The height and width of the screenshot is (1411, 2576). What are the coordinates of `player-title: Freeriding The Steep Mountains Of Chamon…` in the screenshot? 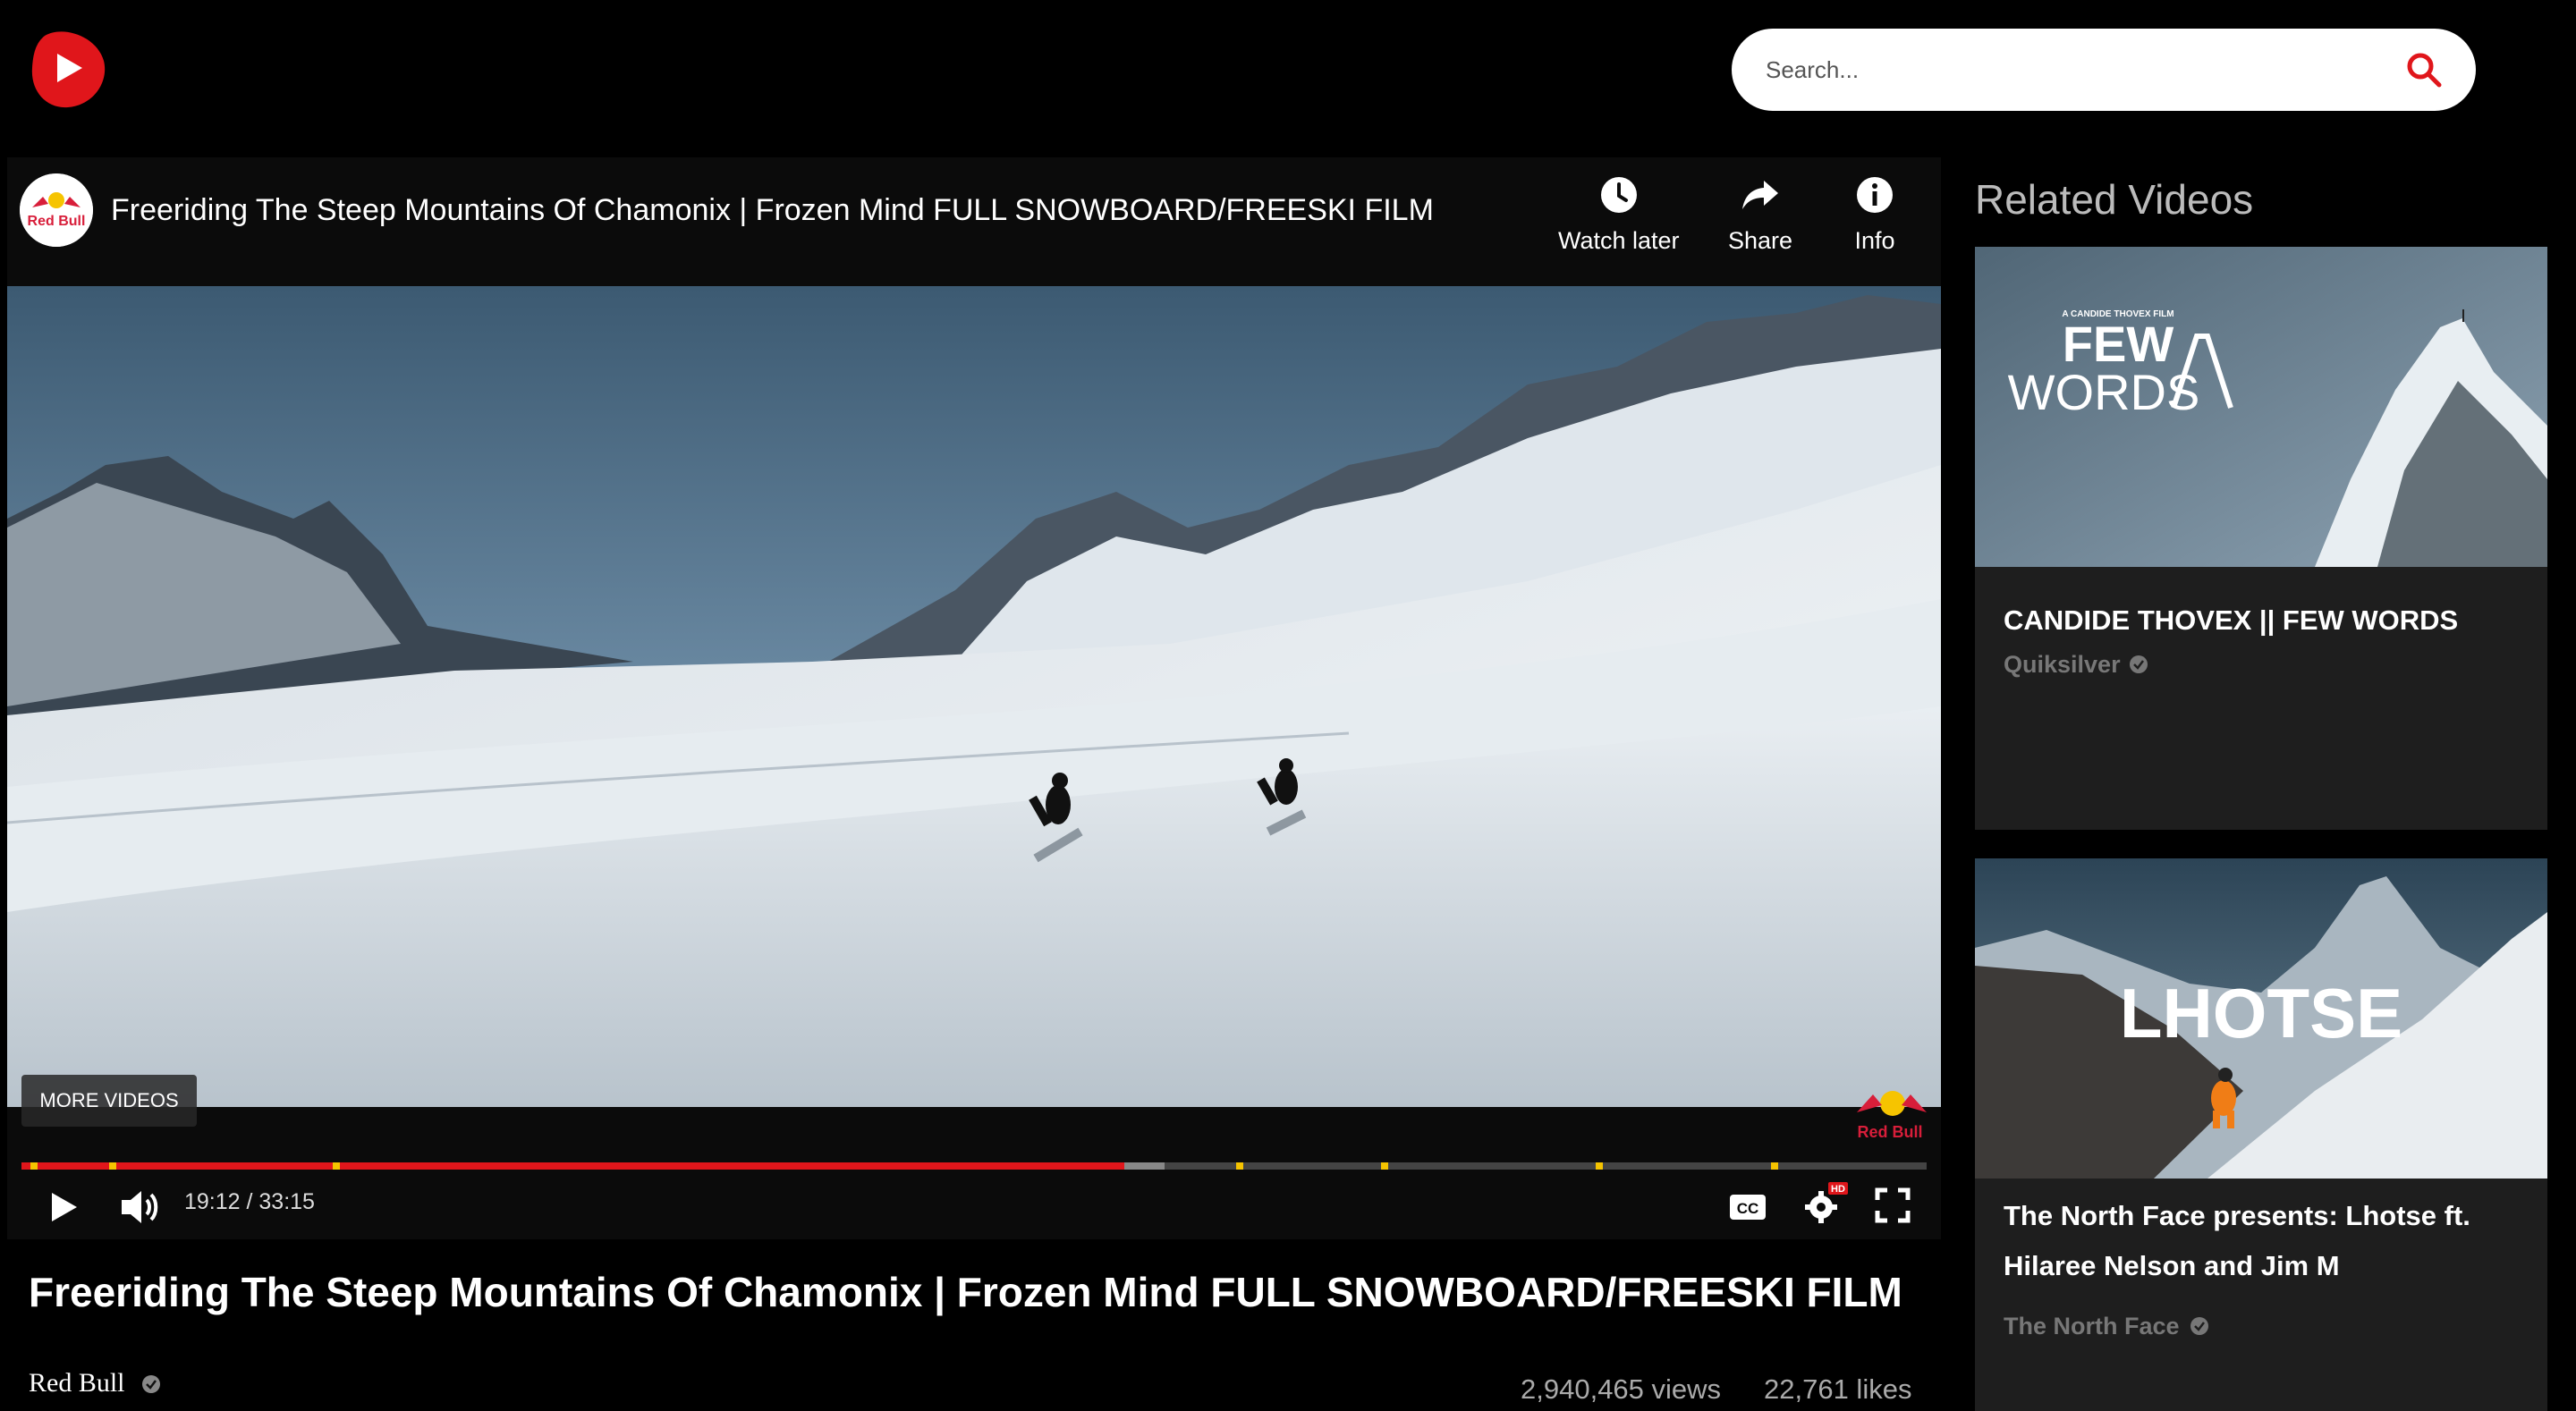 It's located at (772, 210).